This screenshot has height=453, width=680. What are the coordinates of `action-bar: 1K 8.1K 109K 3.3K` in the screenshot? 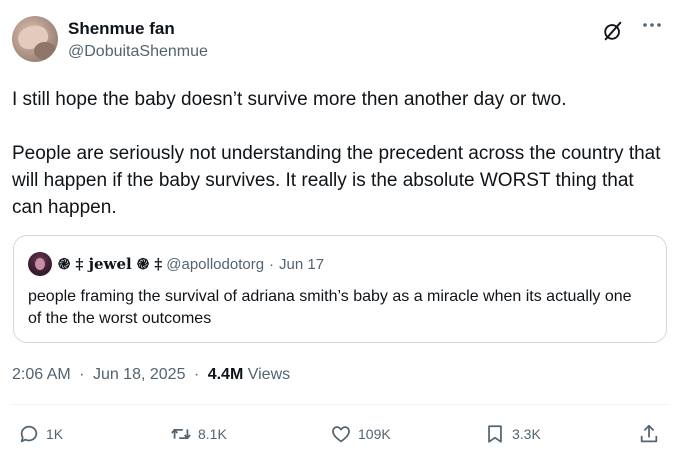 It's located at (340, 434).